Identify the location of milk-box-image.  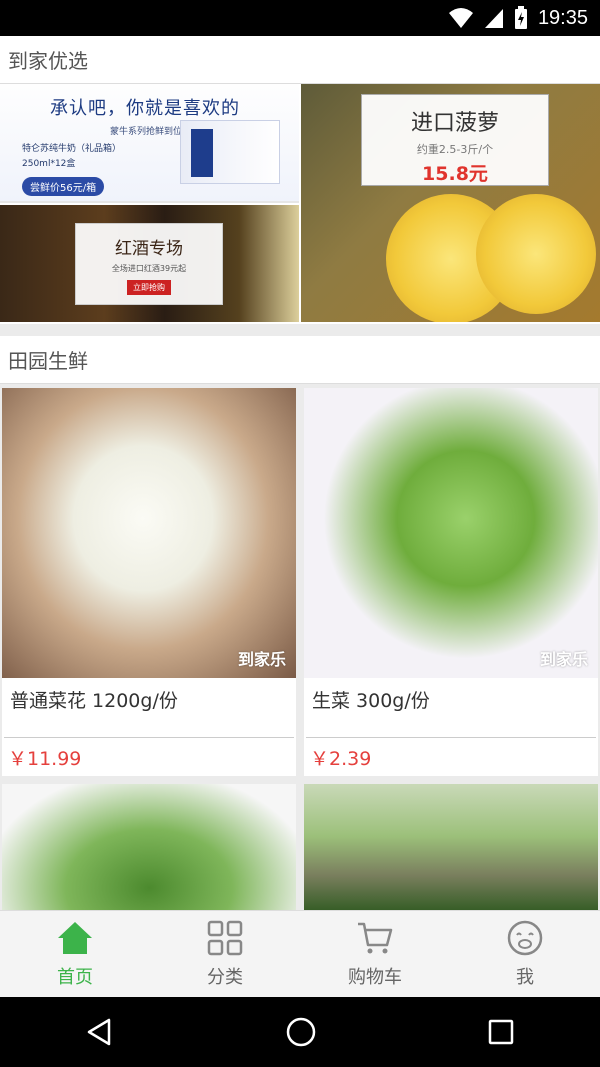
(230, 152).